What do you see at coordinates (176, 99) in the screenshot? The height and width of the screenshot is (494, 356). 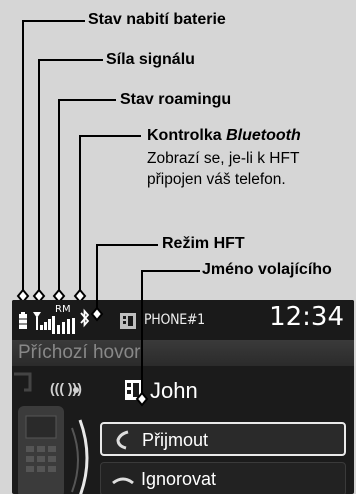 I see `roaming-label: Stav roamingu` at bounding box center [176, 99].